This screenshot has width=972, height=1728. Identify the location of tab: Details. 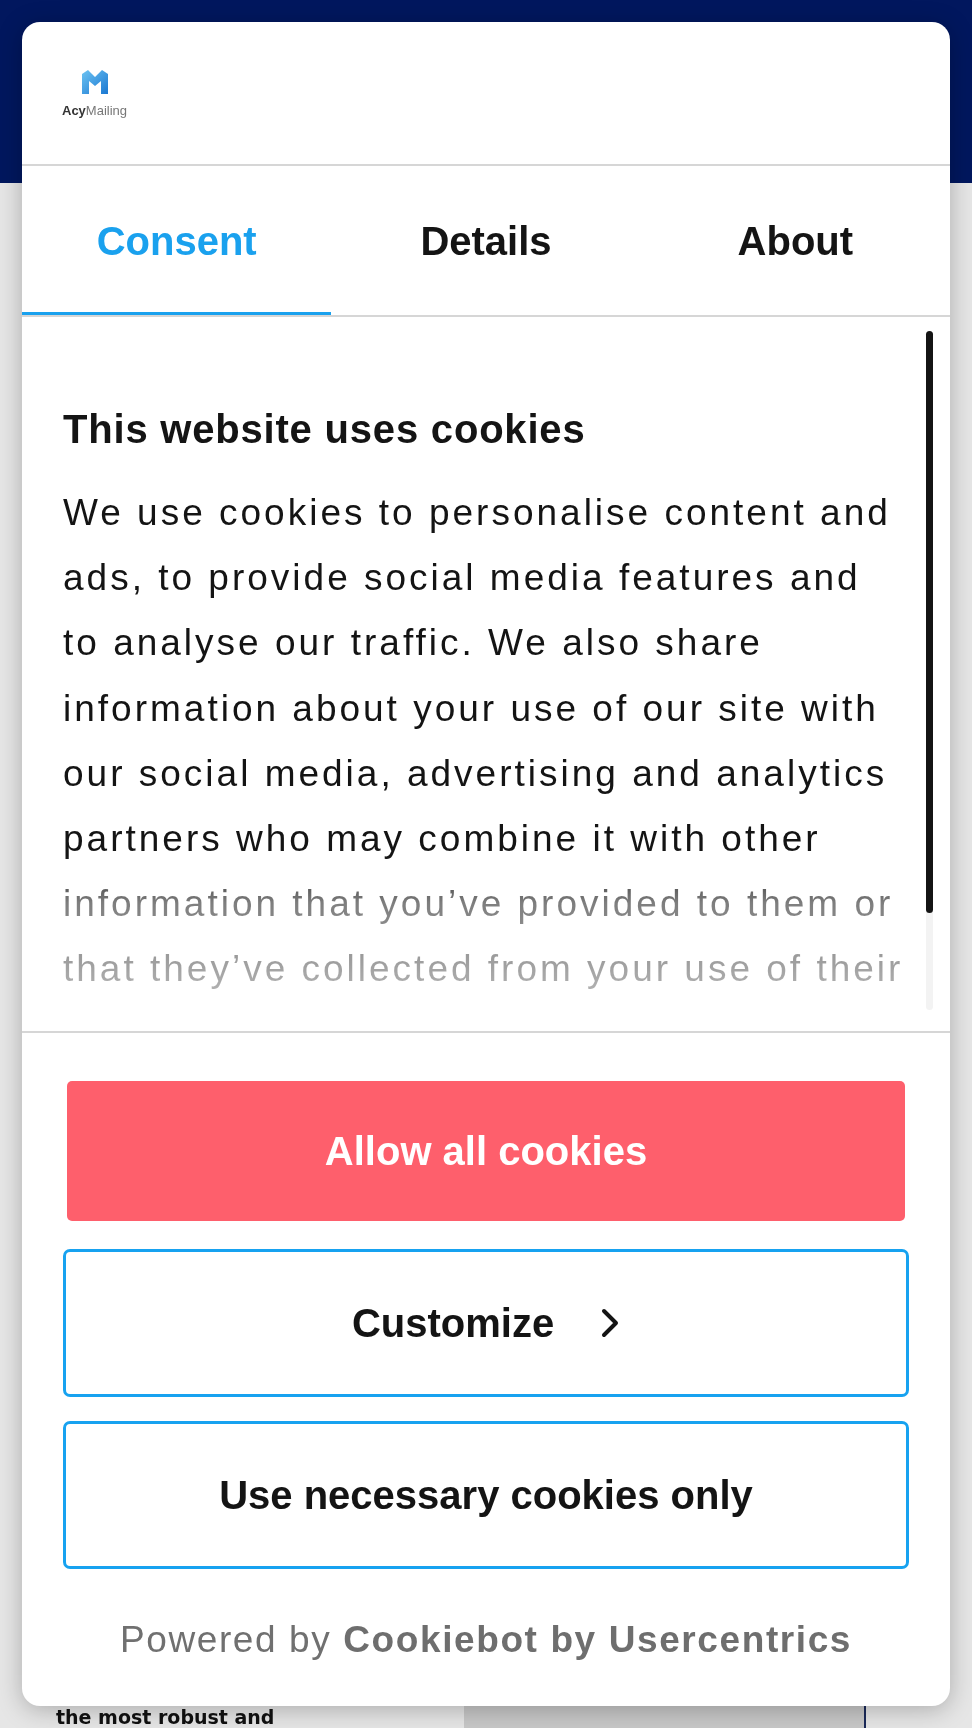
(486, 240).